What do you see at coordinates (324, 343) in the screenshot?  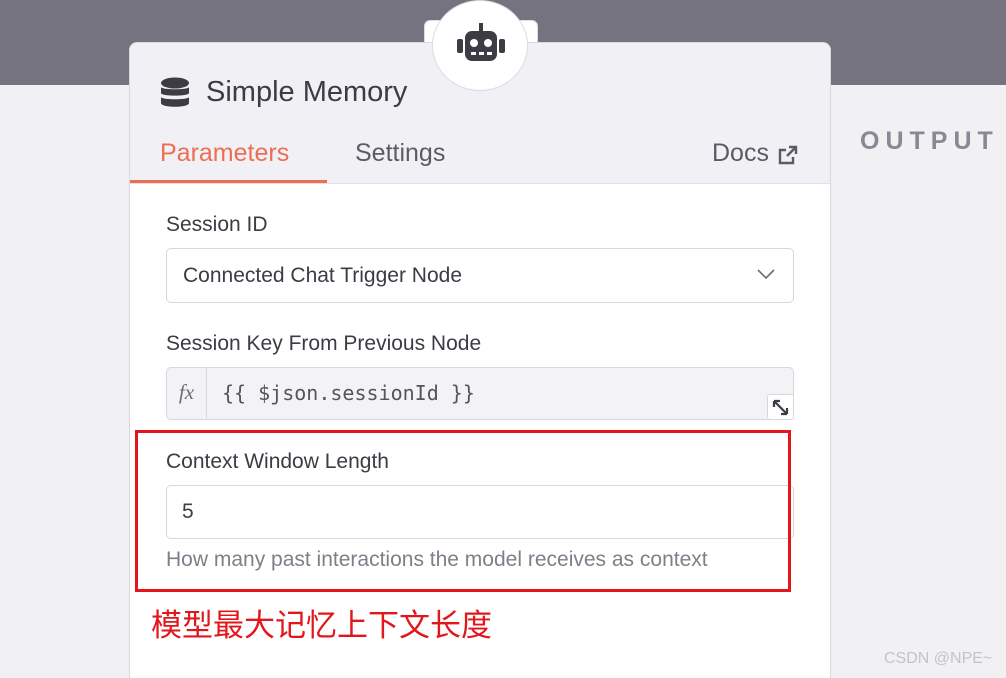 I see `session-key-label: Session Key From Previous Node` at bounding box center [324, 343].